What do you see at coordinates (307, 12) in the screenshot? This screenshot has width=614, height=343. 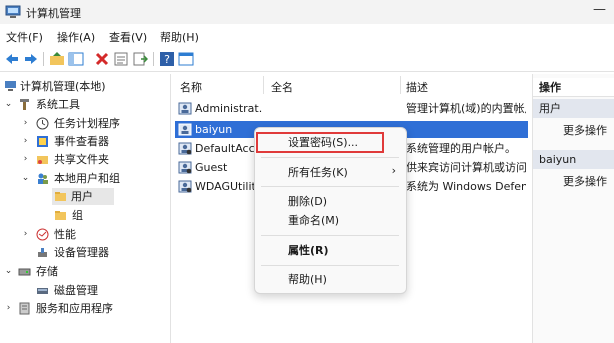 I see `title-bar: 计算机管理 —` at bounding box center [307, 12].